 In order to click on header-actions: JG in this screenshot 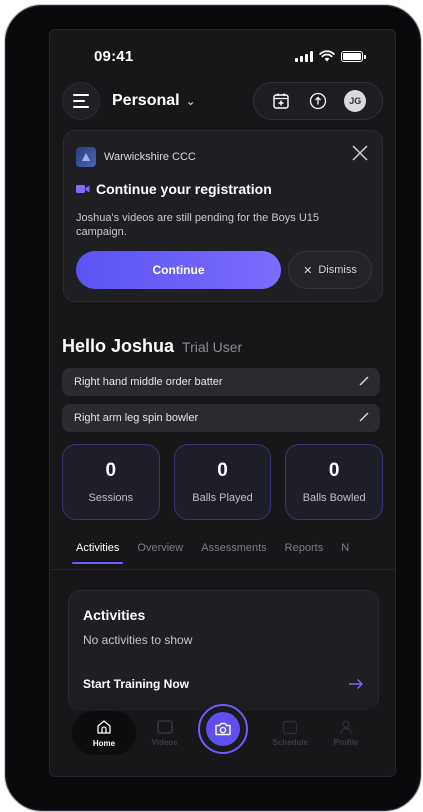, I will do `click(318, 101)`.